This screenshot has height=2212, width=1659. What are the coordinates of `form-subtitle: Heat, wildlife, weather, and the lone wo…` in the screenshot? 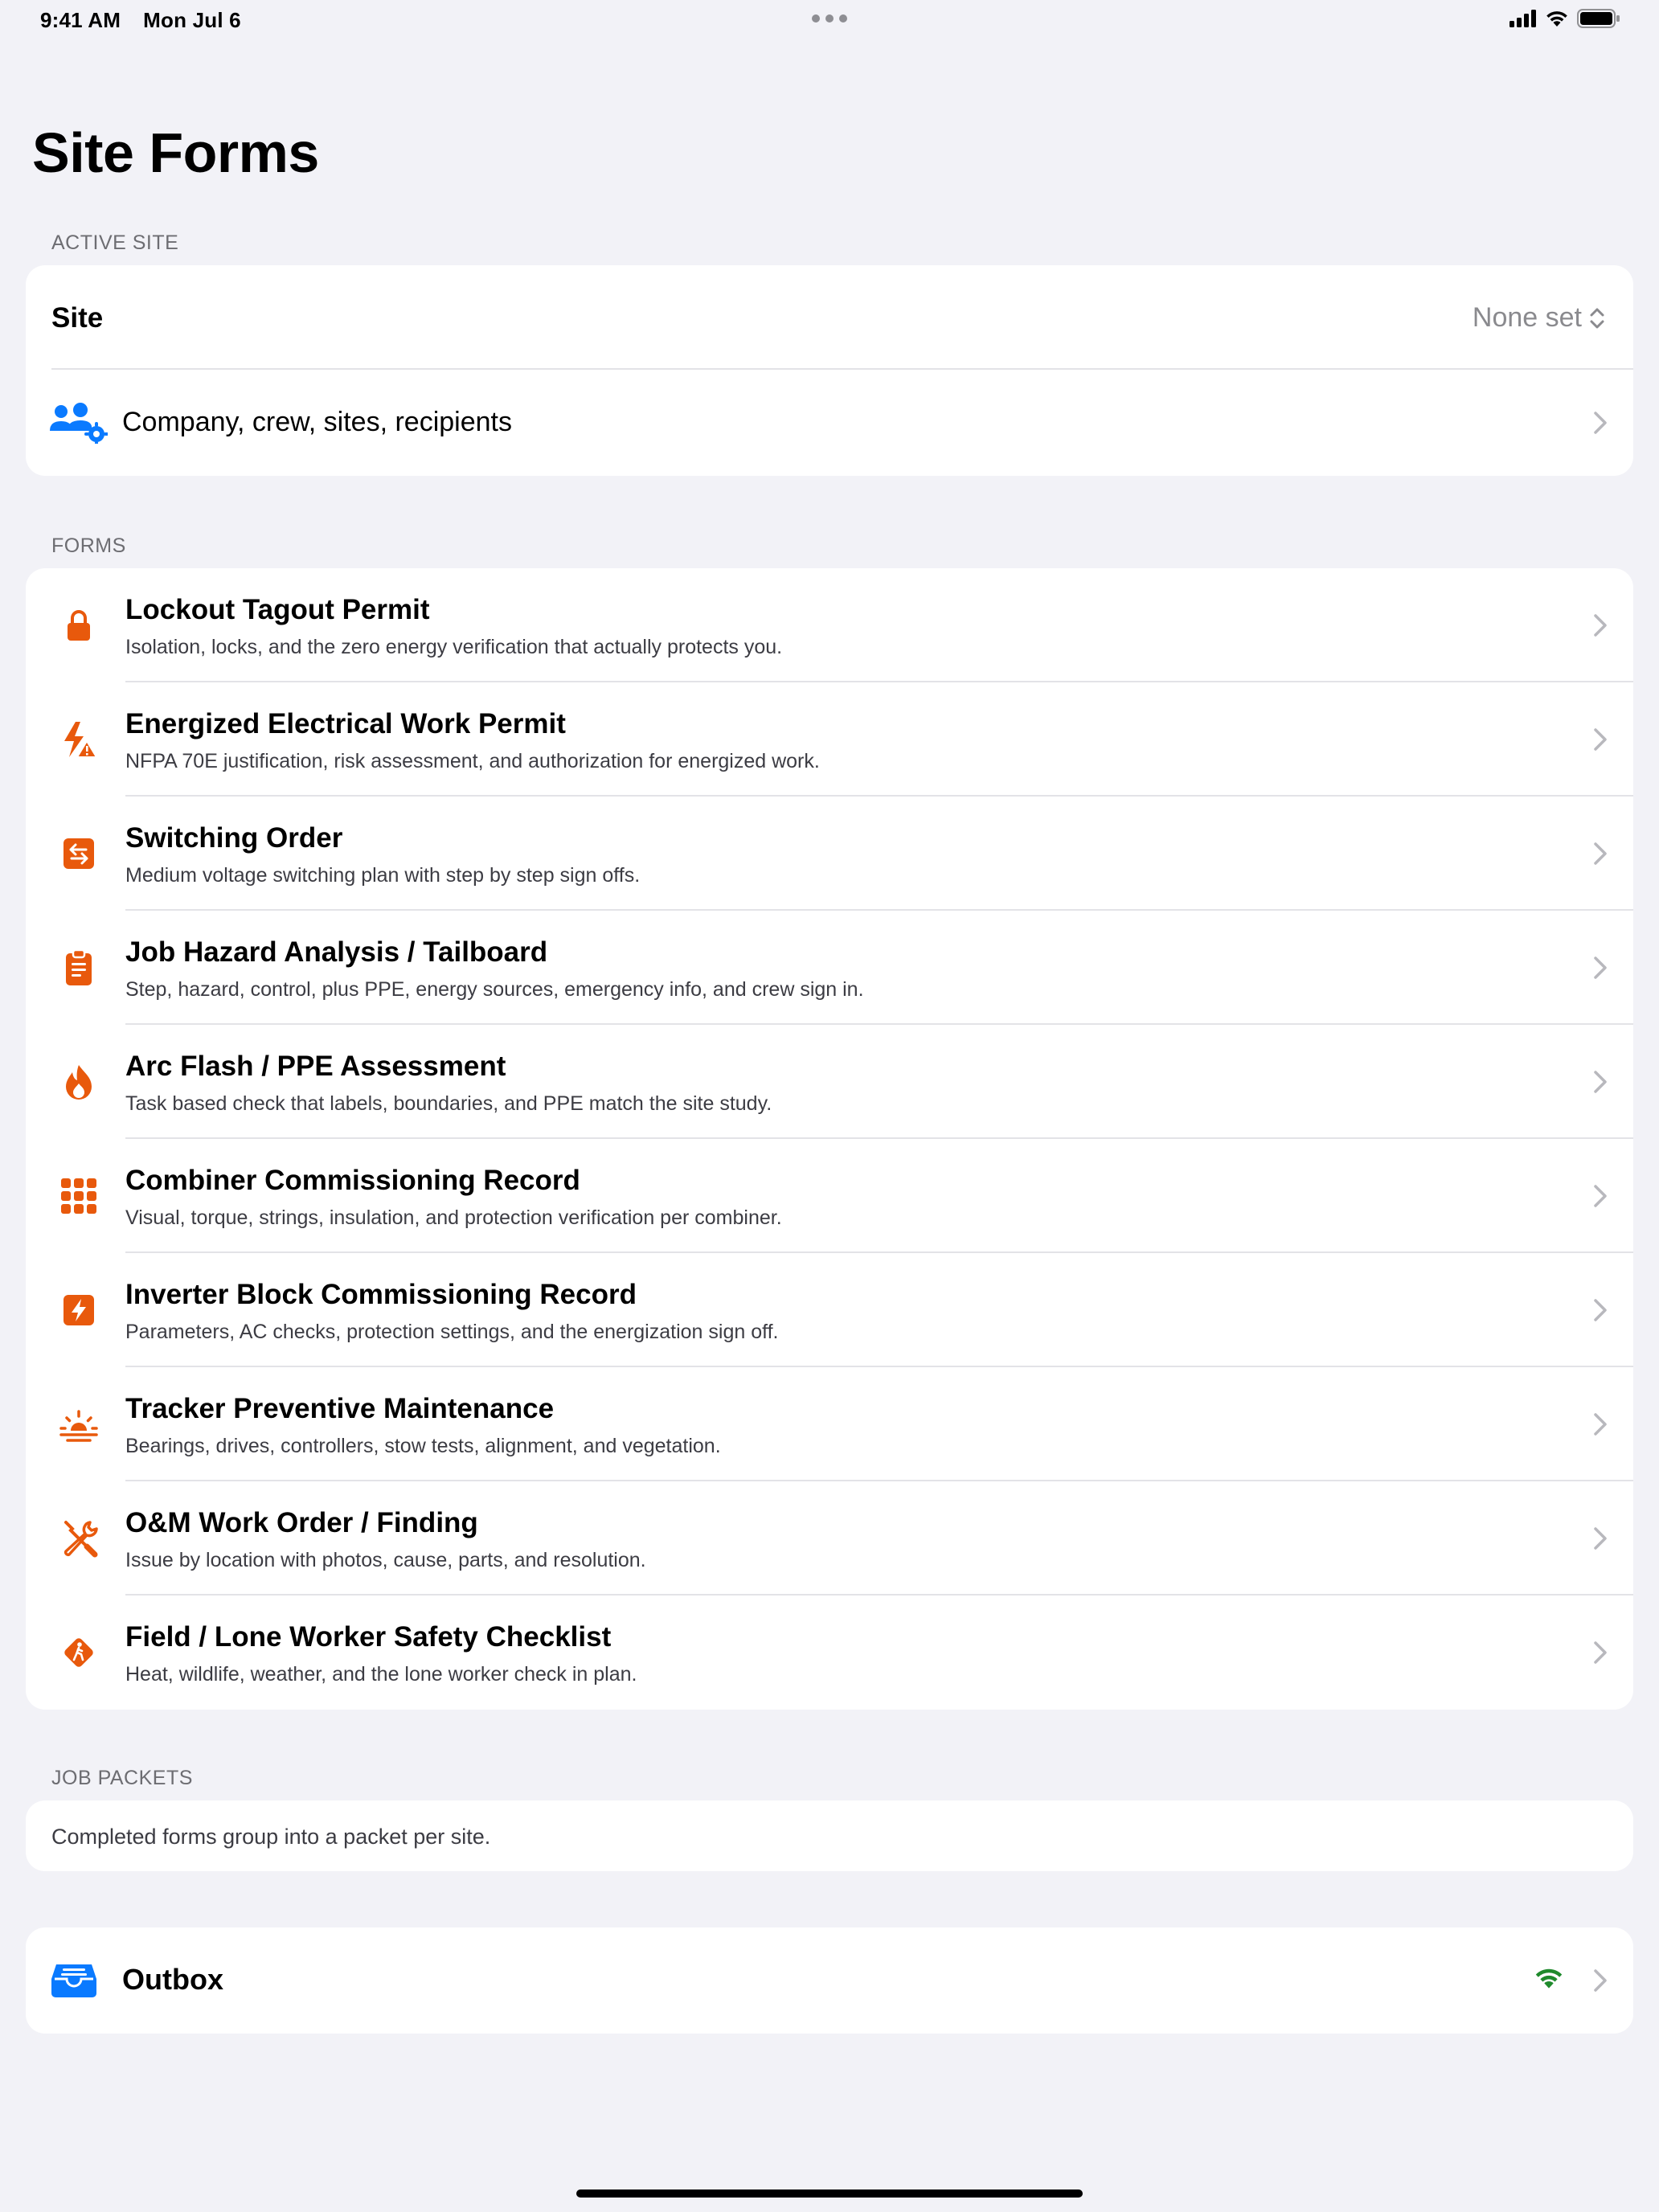 It's located at (381, 1674).